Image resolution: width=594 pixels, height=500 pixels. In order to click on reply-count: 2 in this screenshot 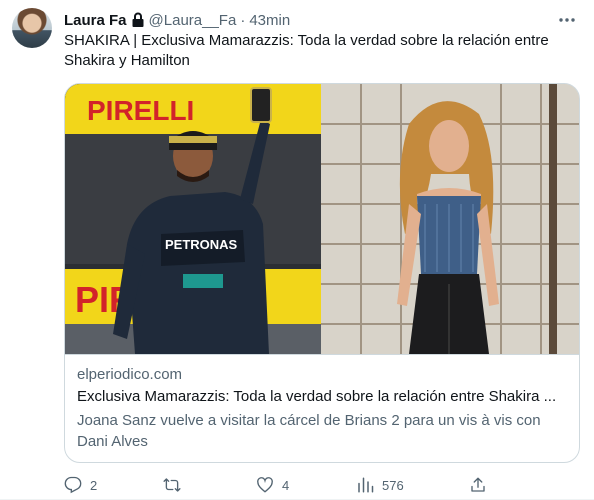, I will do `click(94, 485)`.